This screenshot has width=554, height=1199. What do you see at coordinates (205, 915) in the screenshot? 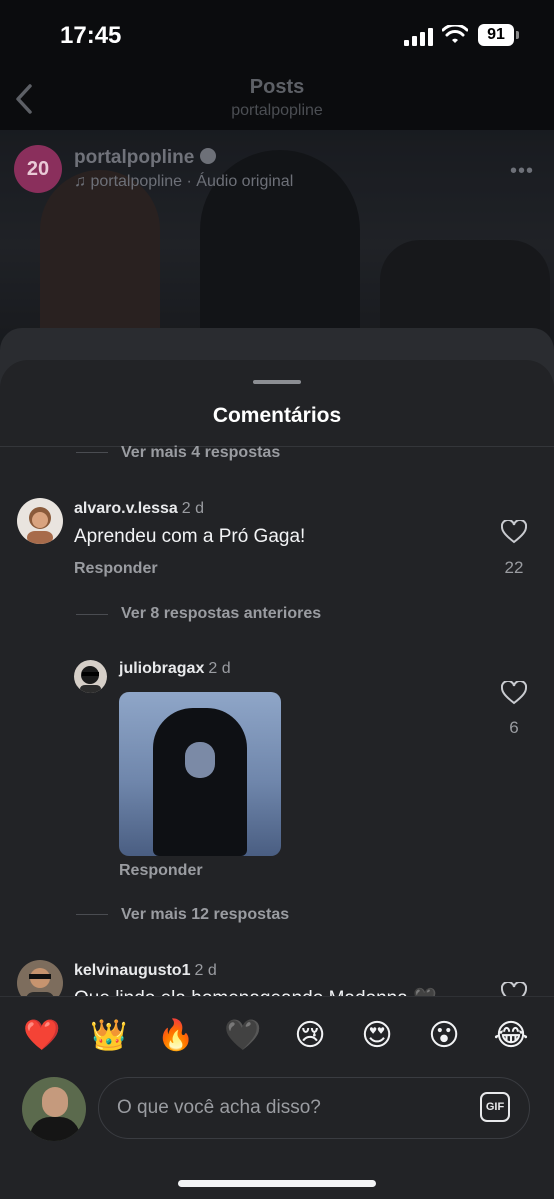
I see `view-more-replies: Ver mais 12 respostas` at bounding box center [205, 915].